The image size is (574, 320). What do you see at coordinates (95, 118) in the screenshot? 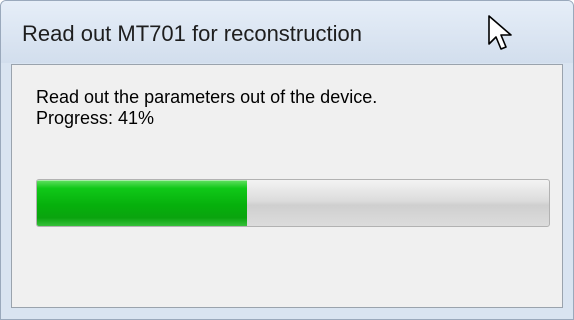
I see `progress-label: Progress: 41%` at bounding box center [95, 118].